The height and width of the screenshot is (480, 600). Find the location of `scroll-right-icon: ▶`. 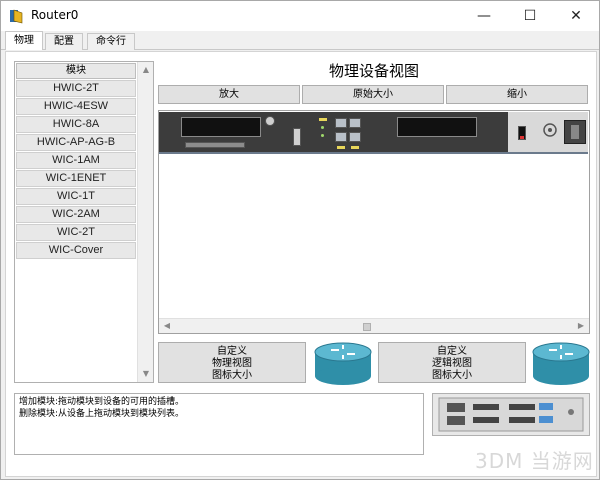

scroll-right-icon: ▶ is located at coordinates (581, 326).